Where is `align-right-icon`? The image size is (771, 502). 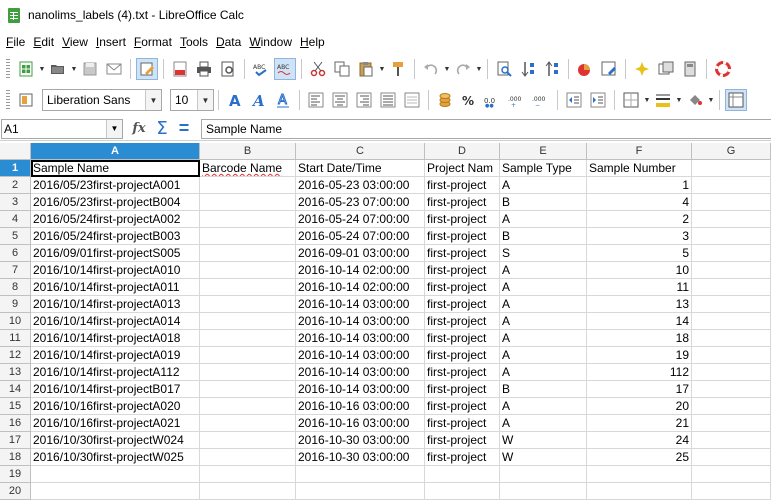
align-right-icon is located at coordinates (364, 100).